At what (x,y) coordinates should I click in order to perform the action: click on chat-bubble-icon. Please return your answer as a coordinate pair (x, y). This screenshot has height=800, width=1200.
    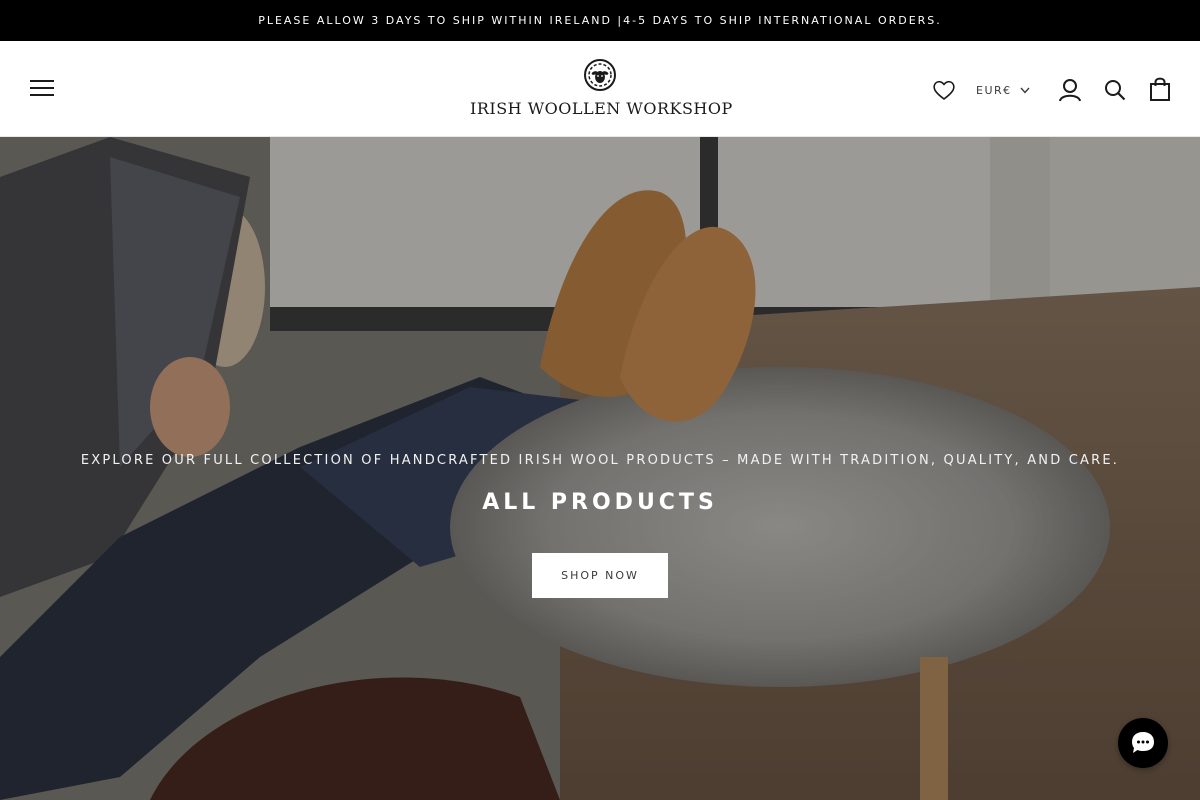
    Looking at the image, I should click on (1143, 742).